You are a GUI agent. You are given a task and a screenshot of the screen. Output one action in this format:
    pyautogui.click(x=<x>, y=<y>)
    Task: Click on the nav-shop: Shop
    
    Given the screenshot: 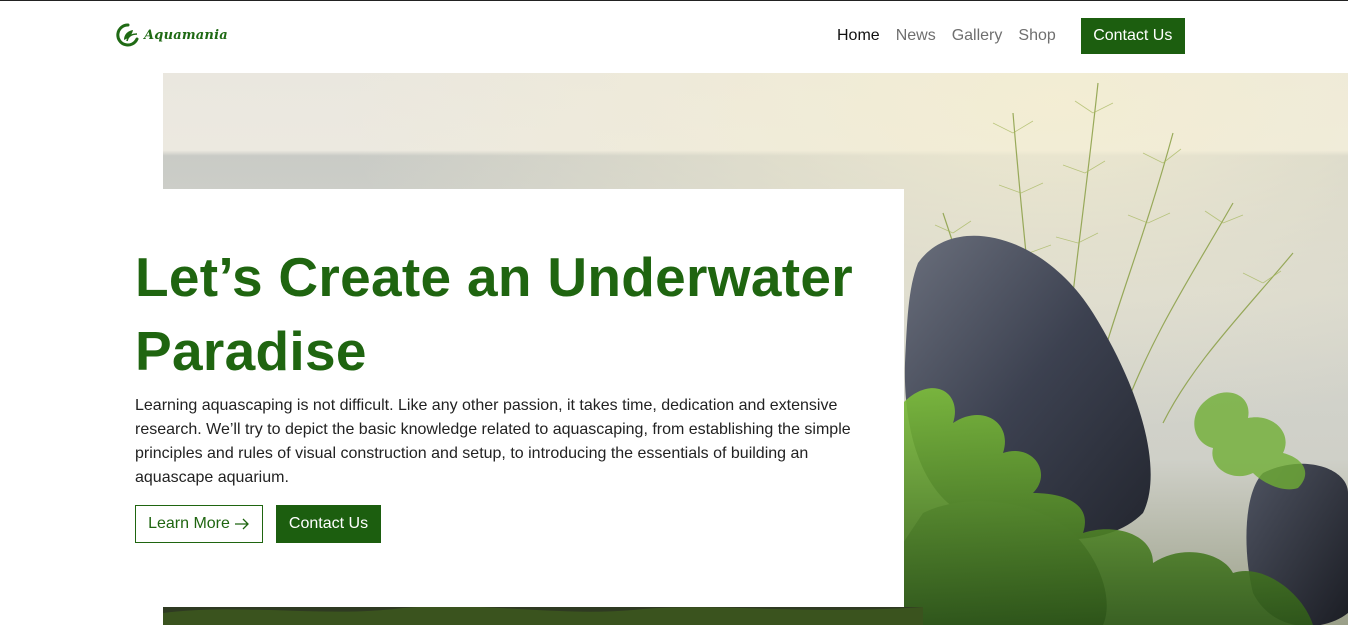 What is the action you would take?
    pyautogui.click(x=1036, y=36)
    